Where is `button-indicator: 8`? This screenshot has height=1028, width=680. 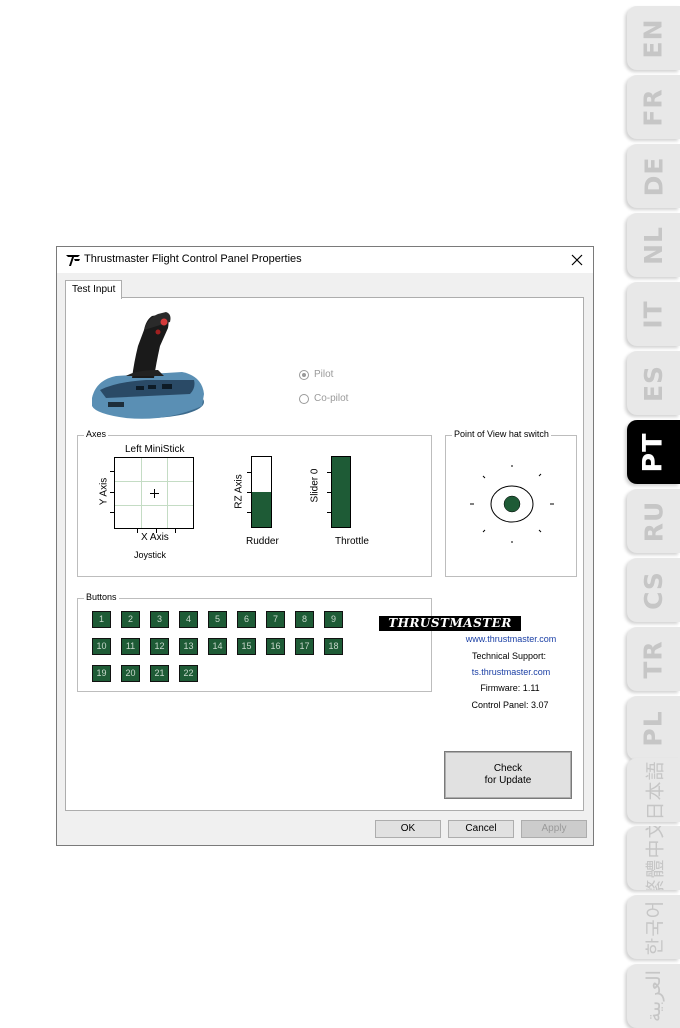 button-indicator: 8 is located at coordinates (304, 619).